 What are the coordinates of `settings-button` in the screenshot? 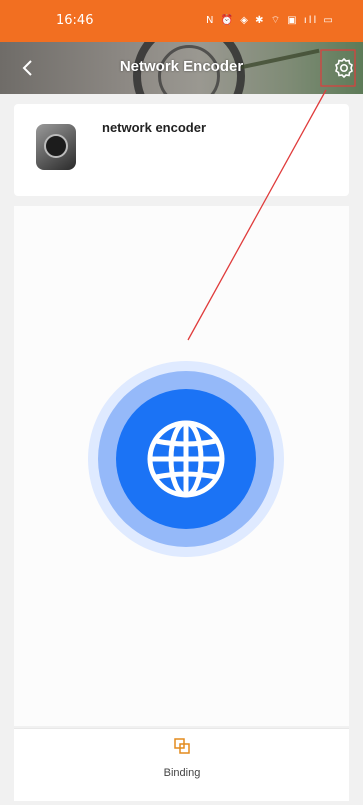 It's located at (344, 68).